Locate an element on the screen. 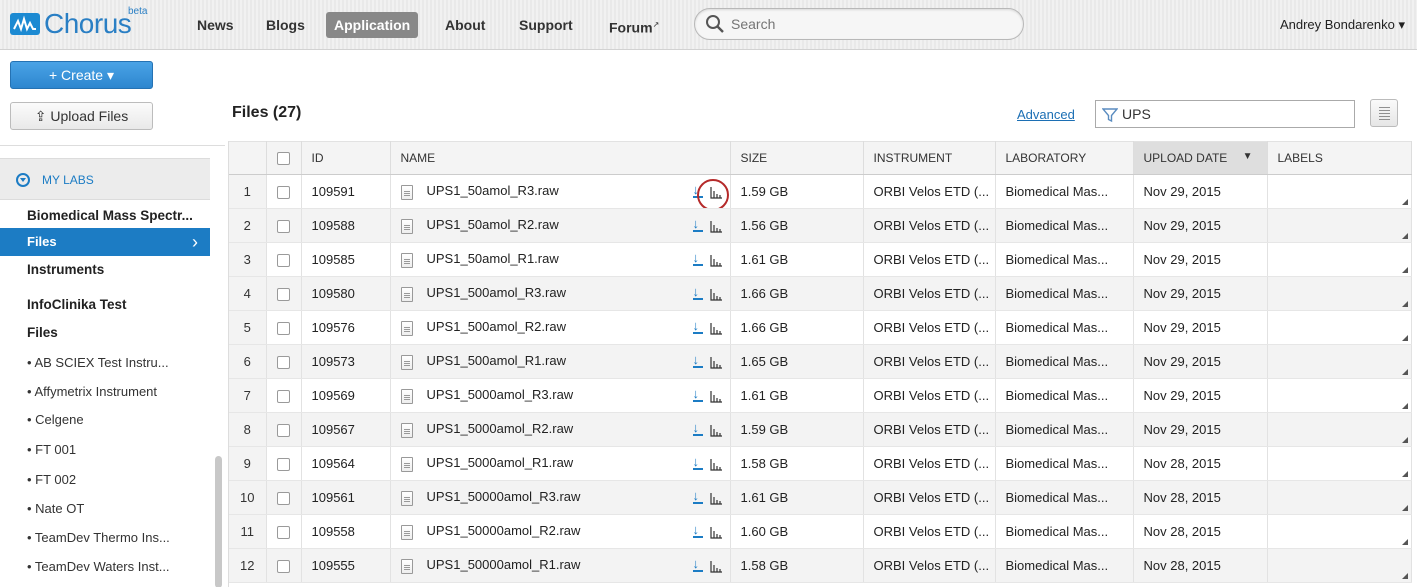 This screenshot has height=587, width=1417. nav-blogs: Blogs is located at coordinates (285, 25).